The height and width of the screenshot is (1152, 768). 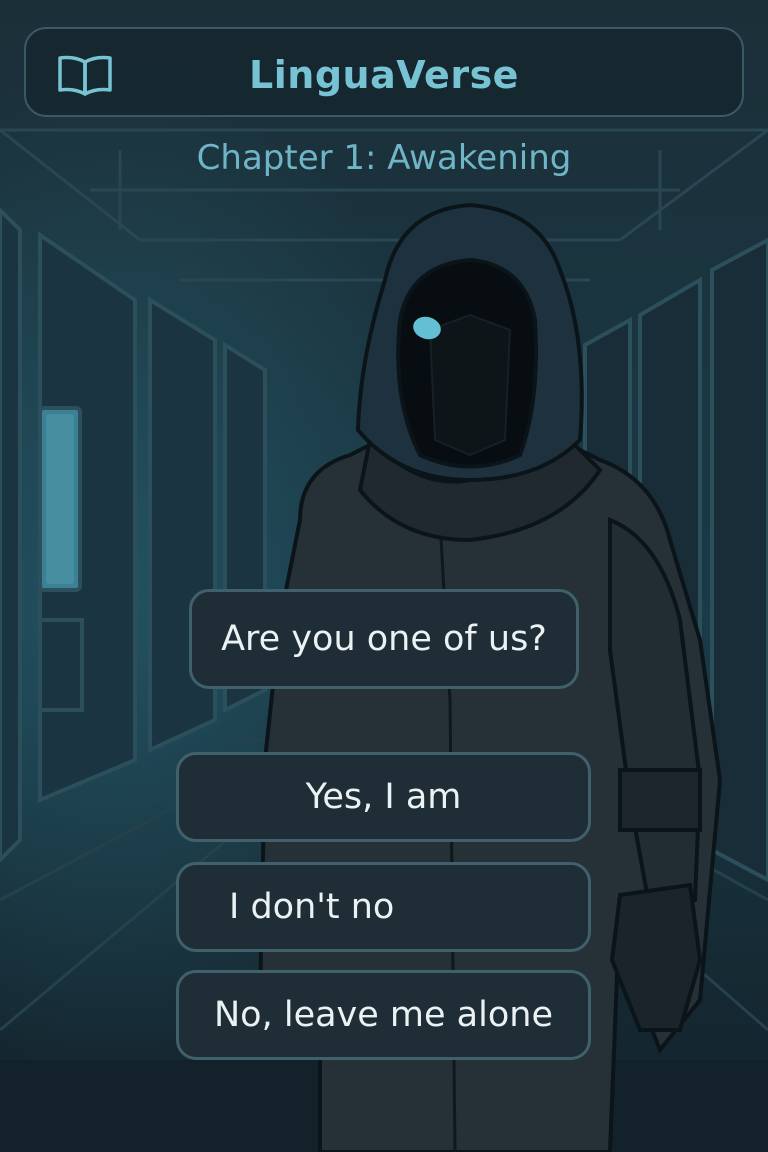 I want to click on choice-button-no: No, leave me alone, so click(x=383, y=1015).